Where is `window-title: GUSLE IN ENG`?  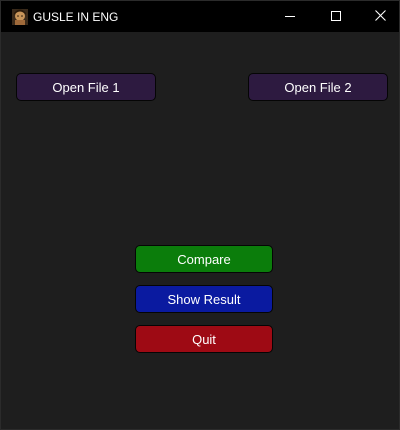 window-title: GUSLE IN ENG is located at coordinates (76, 17).